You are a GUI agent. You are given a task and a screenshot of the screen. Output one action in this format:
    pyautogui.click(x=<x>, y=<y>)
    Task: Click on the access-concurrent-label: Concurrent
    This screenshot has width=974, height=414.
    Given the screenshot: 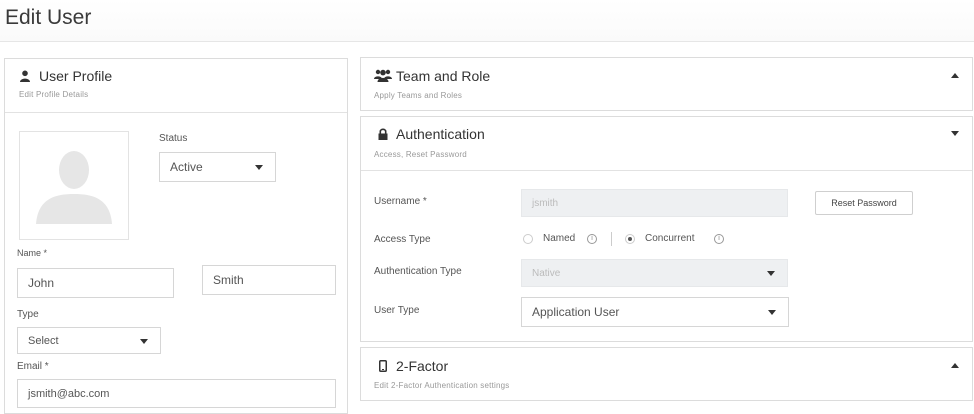 What is the action you would take?
    pyautogui.click(x=670, y=238)
    